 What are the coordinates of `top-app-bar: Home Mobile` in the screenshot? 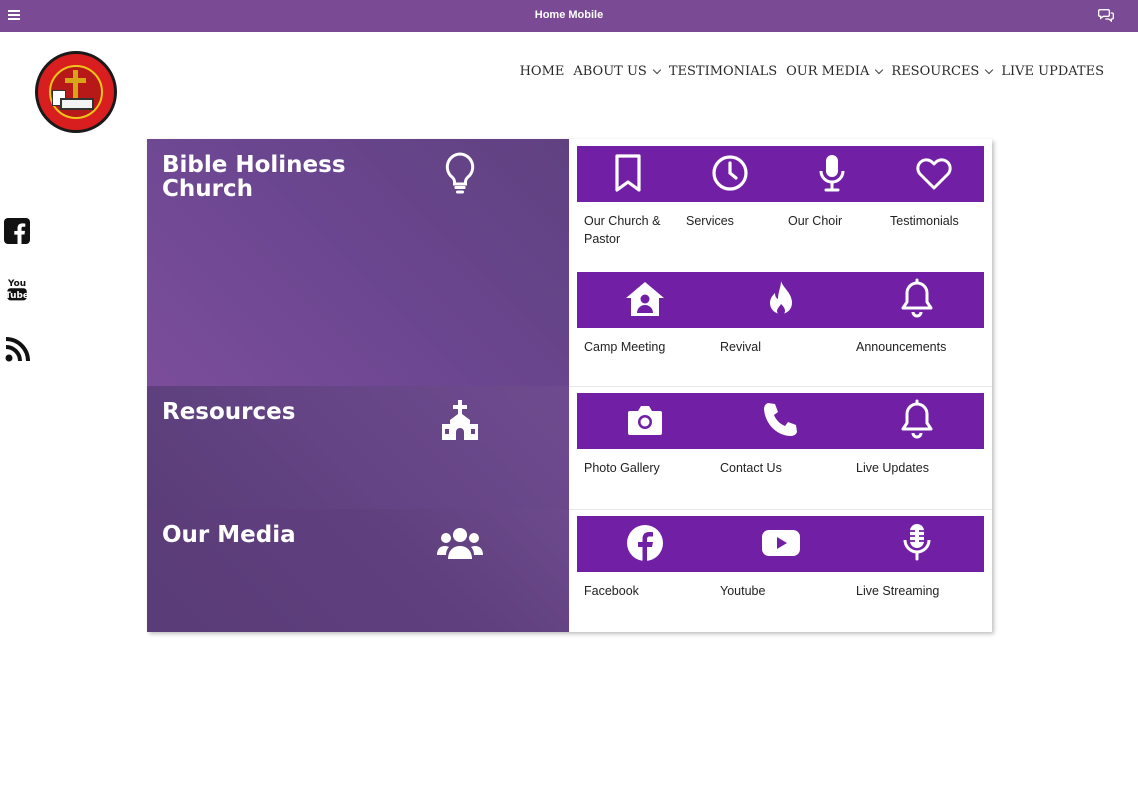 It's located at (569, 16).